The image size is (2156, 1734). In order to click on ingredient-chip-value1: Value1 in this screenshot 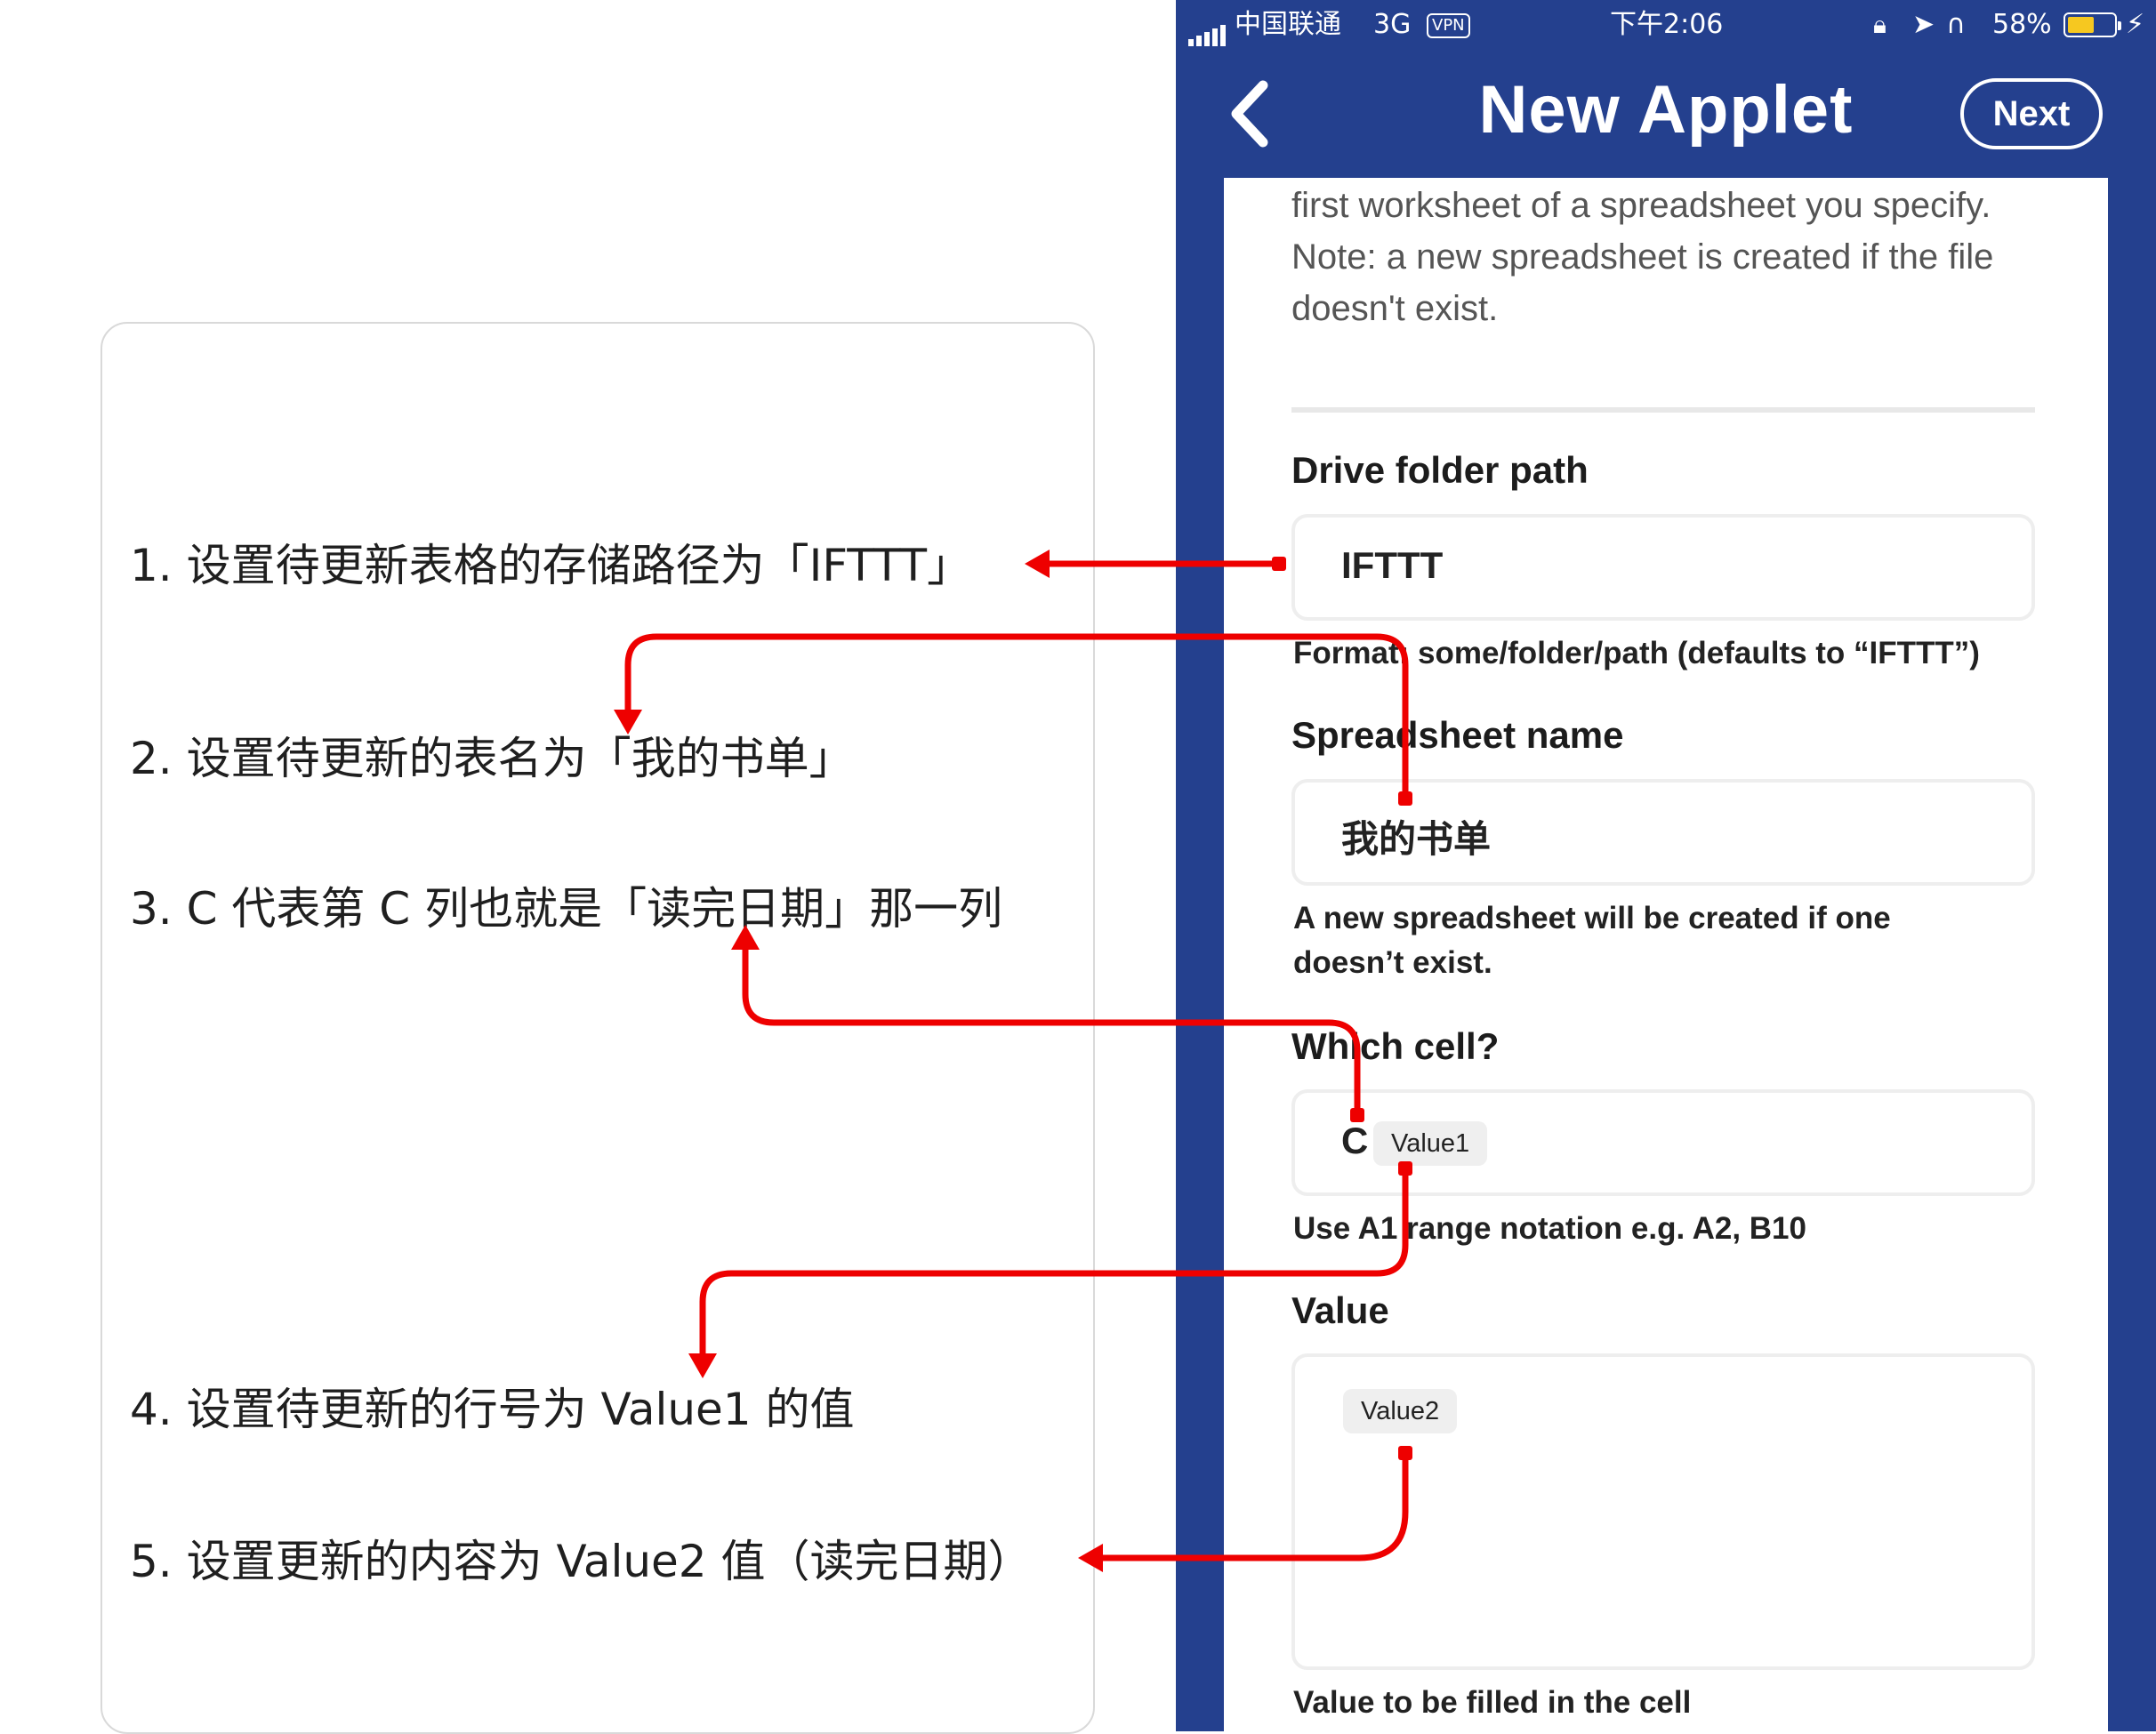, I will do `click(1430, 1143)`.